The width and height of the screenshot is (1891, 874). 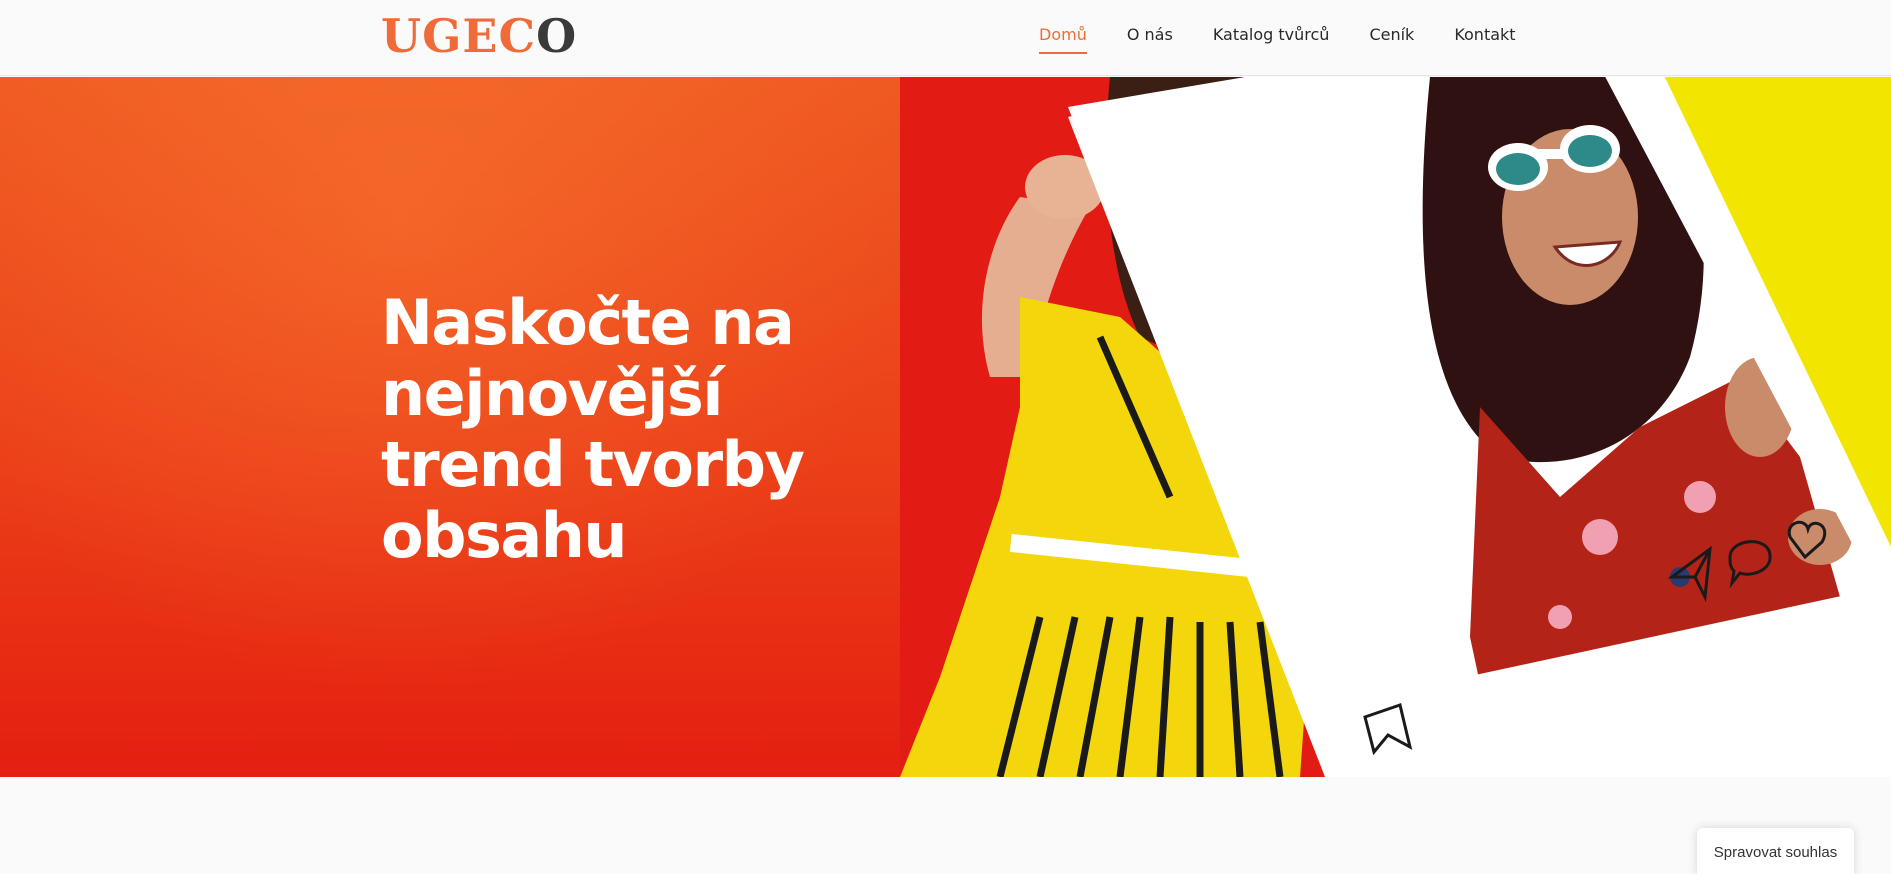 I want to click on ugeco-logo: U G E C O, so click(x=479, y=36).